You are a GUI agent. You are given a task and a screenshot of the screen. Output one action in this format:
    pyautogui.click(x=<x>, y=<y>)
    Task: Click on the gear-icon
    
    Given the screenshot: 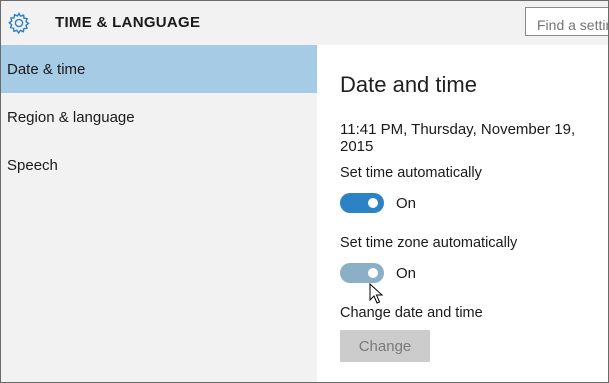 What is the action you would take?
    pyautogui.click(x=19, y=23)
    